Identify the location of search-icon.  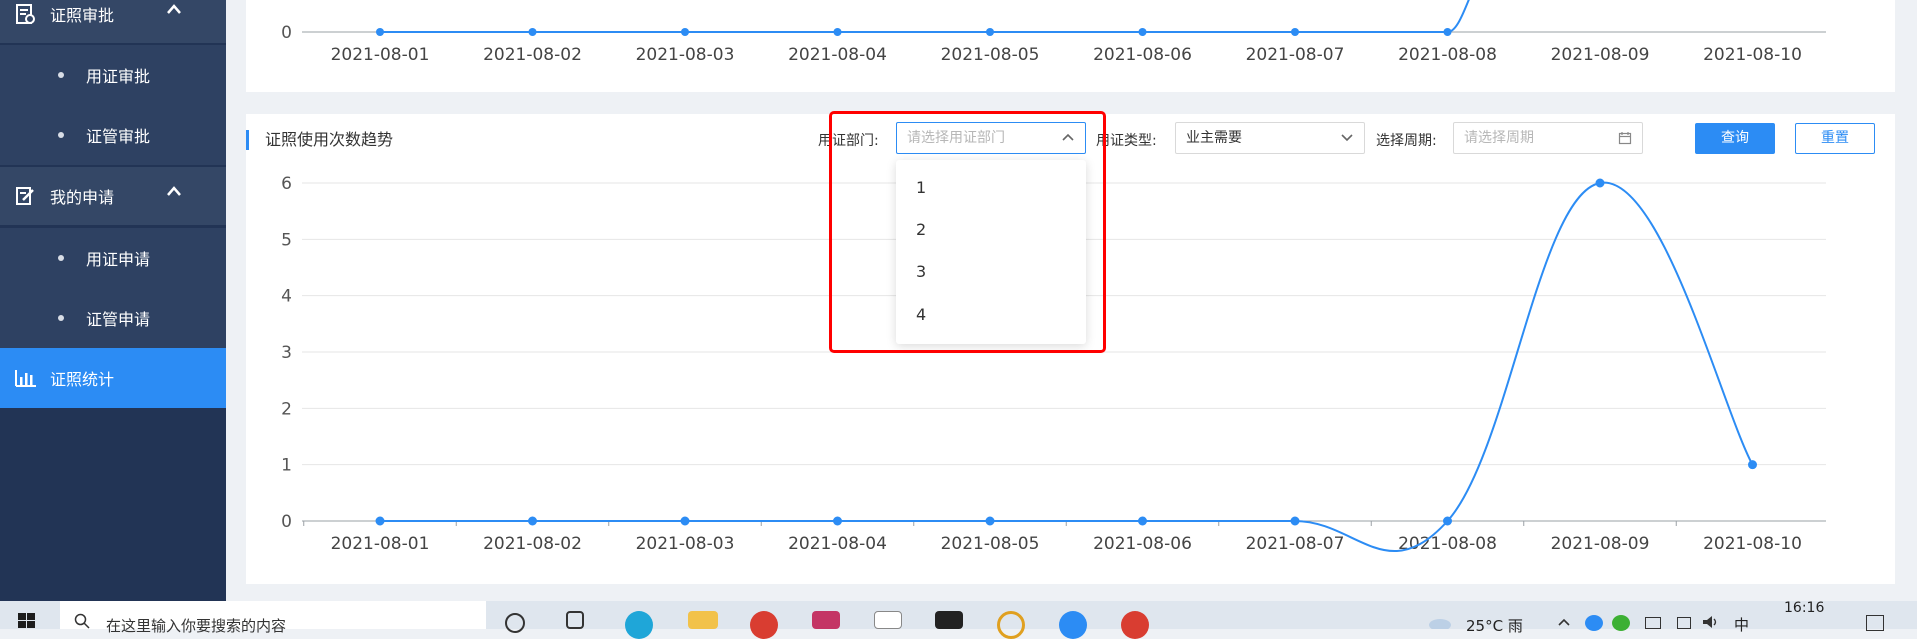
(82, 621).